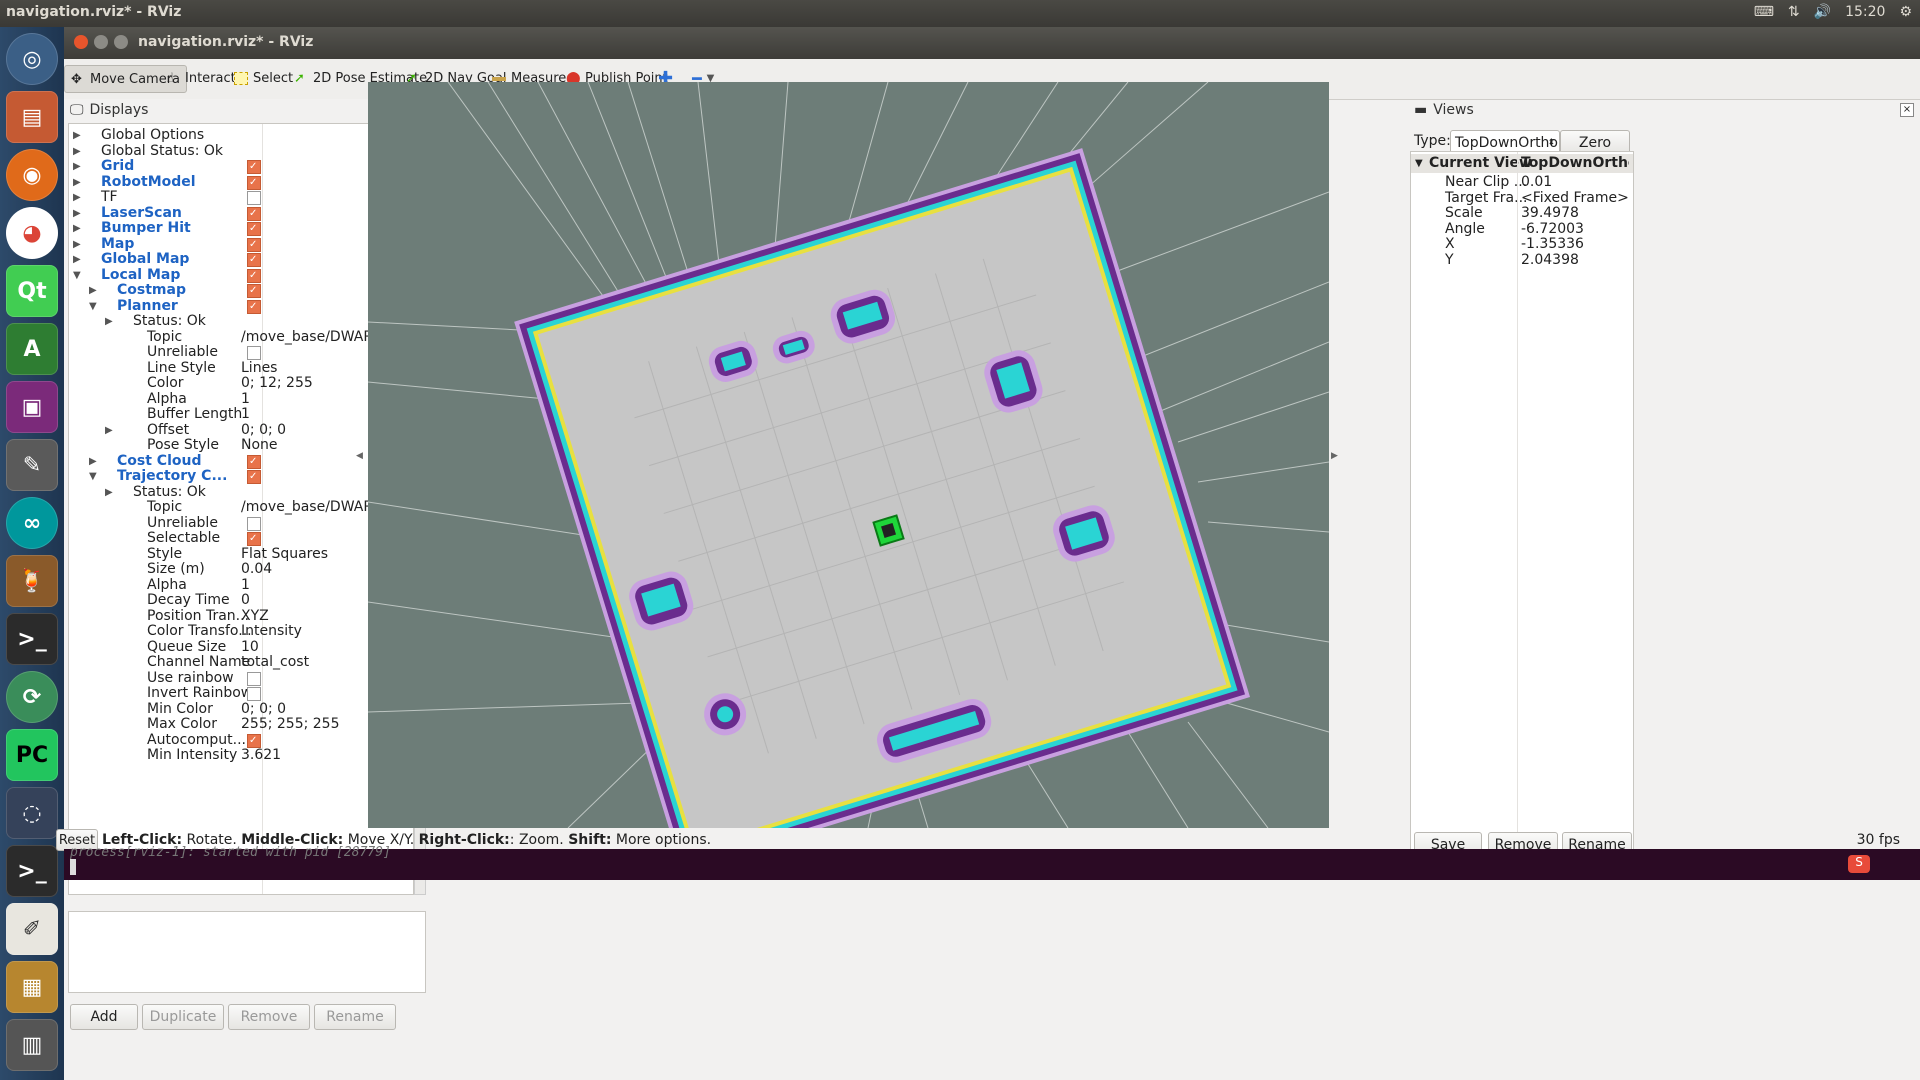 This screenshot has width=1920, height=1080. What do you see at coordinates (32, 59) in the screenshot?
I see `ubuntu-logo-icon: ◎` at bounding box center [32, 59].